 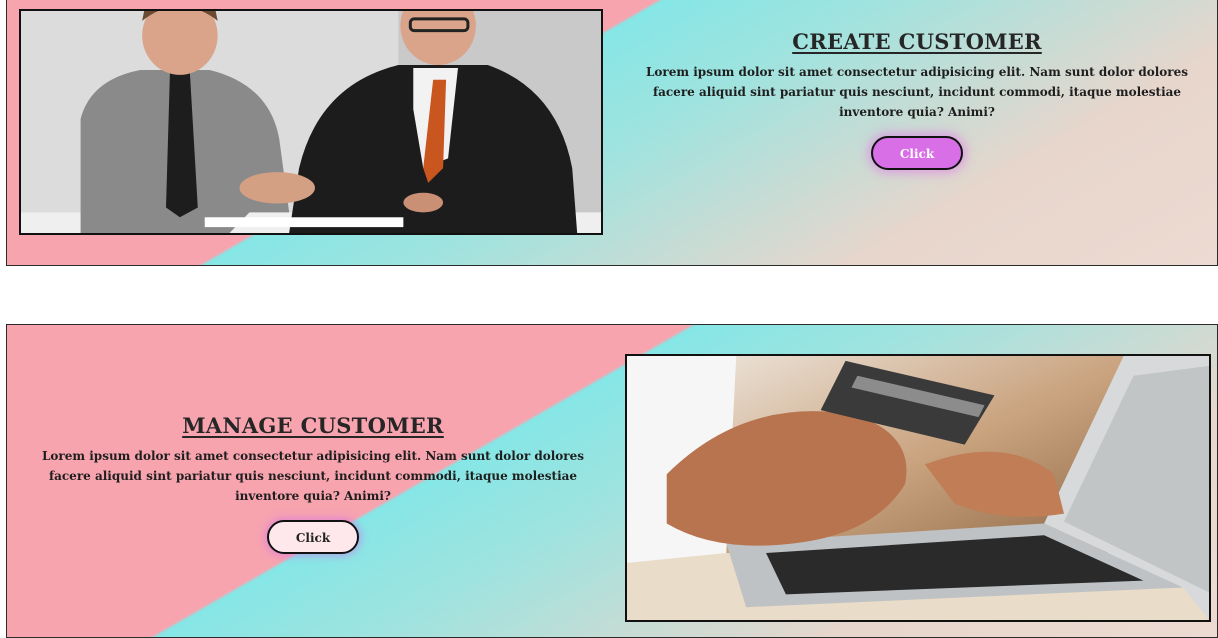 I want to click on section-title: CREATE CUSTOMER, so click(x=917, y=41).